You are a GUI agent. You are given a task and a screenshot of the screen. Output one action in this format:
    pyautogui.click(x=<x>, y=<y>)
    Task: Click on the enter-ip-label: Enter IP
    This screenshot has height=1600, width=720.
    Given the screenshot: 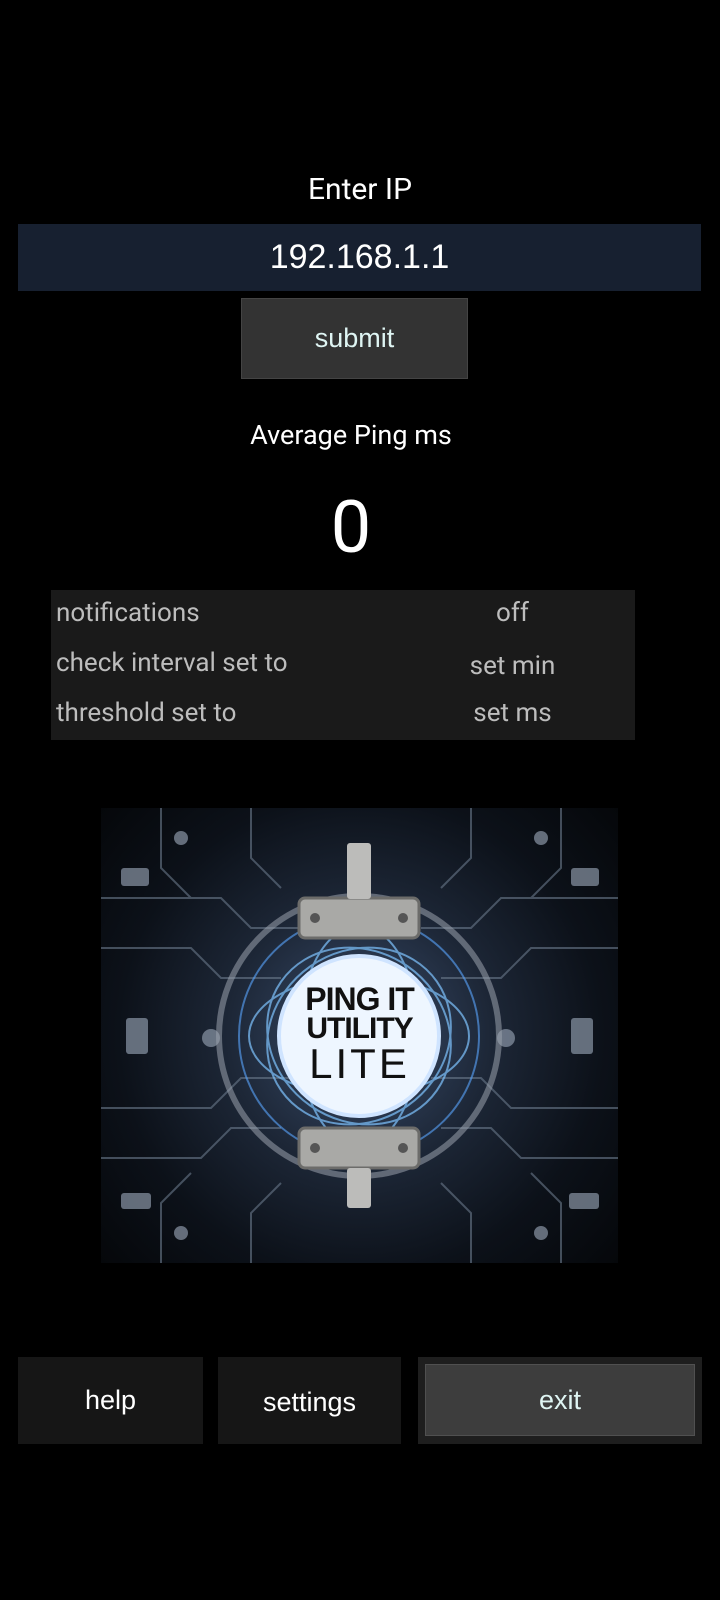 What is the action you would take?
    pyautogui.click(x=360, y=189)
    